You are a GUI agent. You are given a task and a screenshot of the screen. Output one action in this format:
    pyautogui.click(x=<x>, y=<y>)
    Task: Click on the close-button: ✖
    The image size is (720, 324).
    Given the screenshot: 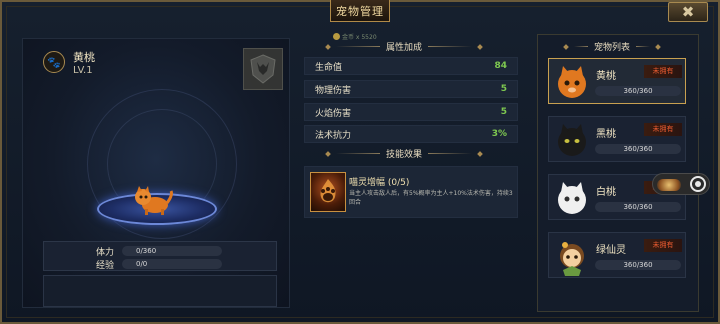 What is the action you would take?
    pyautogui.click(x=688, y=12)
    